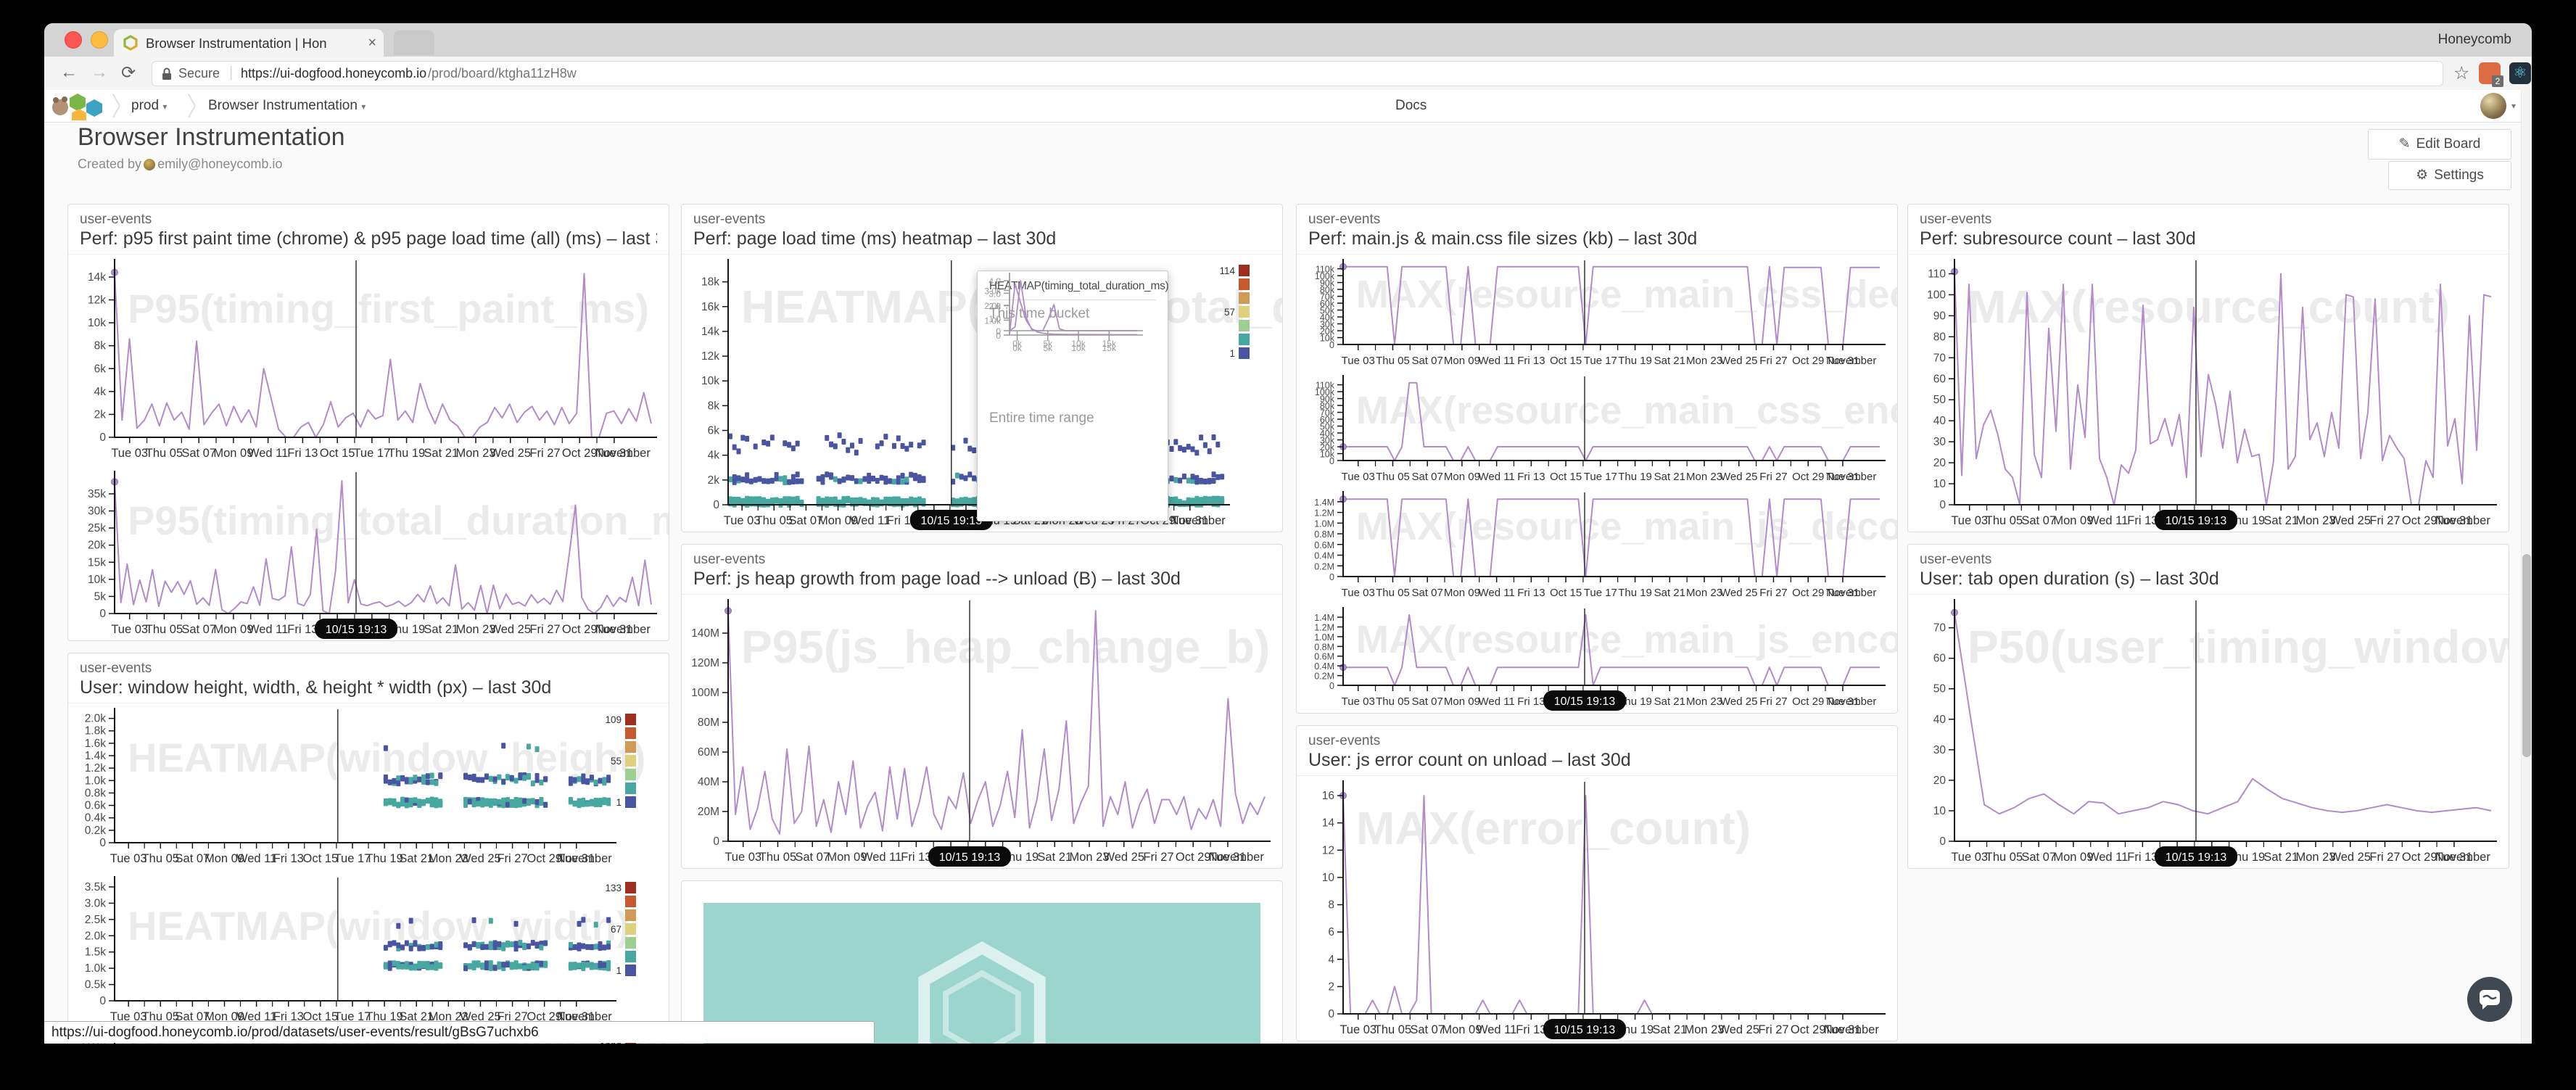 Image resolution: width=2576 pixels, height=1090 pixels. What do you see at coordinates (1324, 545) in the screenshot?
I see `svg-text: 0.6M` at bounding box center [1324, 545].